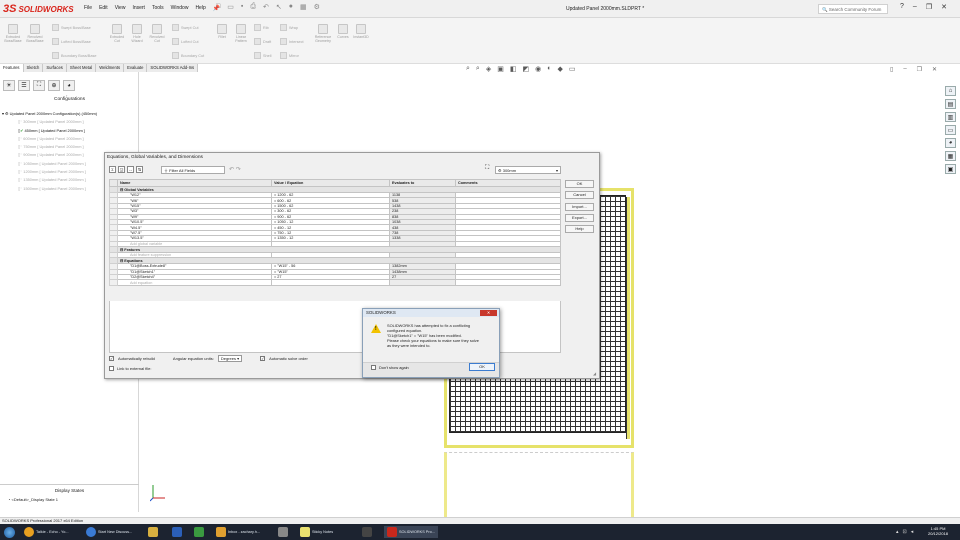 Image resolution: width=960 pixels, height=540 pixels. Describe the element at coordinates (185, 41) in the screenshot. I see `lofted-cut-button: Lofted Cut` at that location.